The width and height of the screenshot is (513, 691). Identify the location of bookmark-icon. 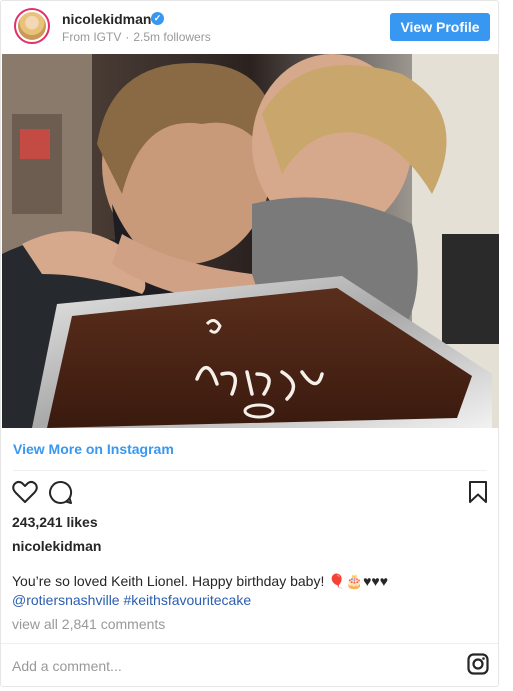
(478, 492).